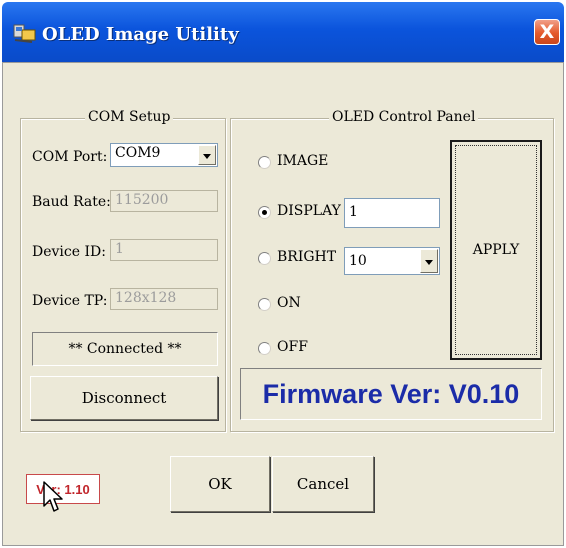  I want to click on radio-off, so click(264, 348).